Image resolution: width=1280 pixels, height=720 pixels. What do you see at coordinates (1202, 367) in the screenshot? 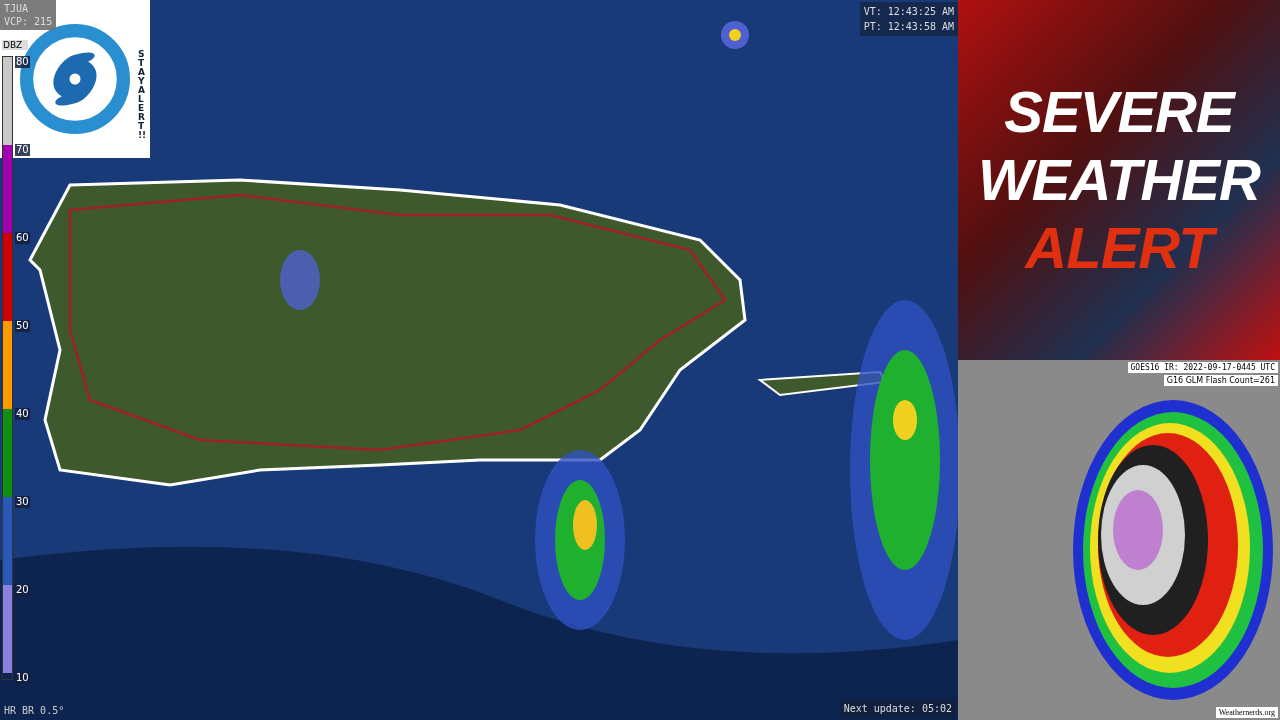
I see `satellite-title: GOES16 IR: 2022-09-17-0445 UTC` at bounding box center [1202, 367].